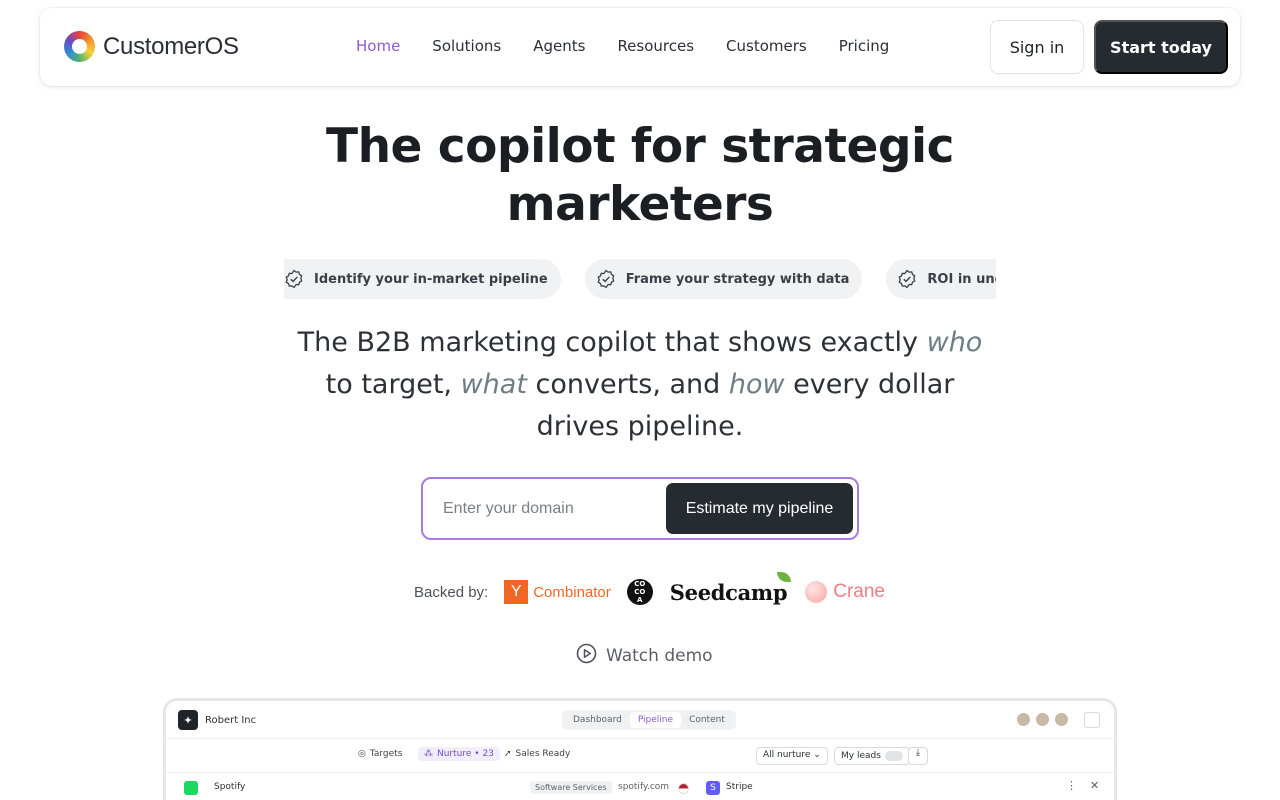 The image size is (1280, 800). What do you see at coordinates (1161, 47) in the screenshot?
I see `start-today-button: Start today` at bounding box center [1161, 47].